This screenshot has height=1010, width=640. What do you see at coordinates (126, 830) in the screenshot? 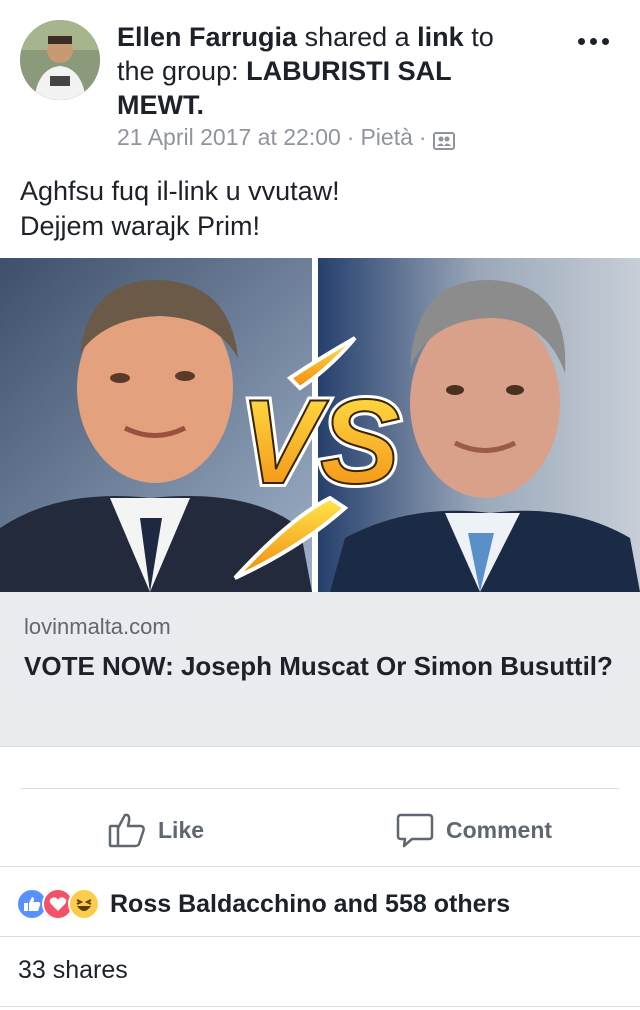
I see `thumbs-up-icon` at bounding box center [126, 830].